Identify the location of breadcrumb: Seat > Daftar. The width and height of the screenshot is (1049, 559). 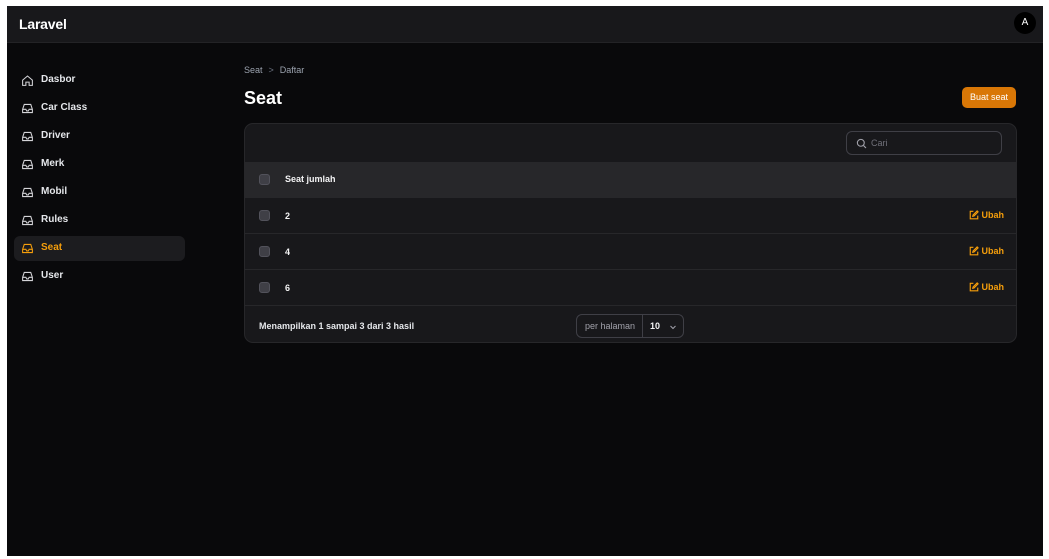
(274, 70).